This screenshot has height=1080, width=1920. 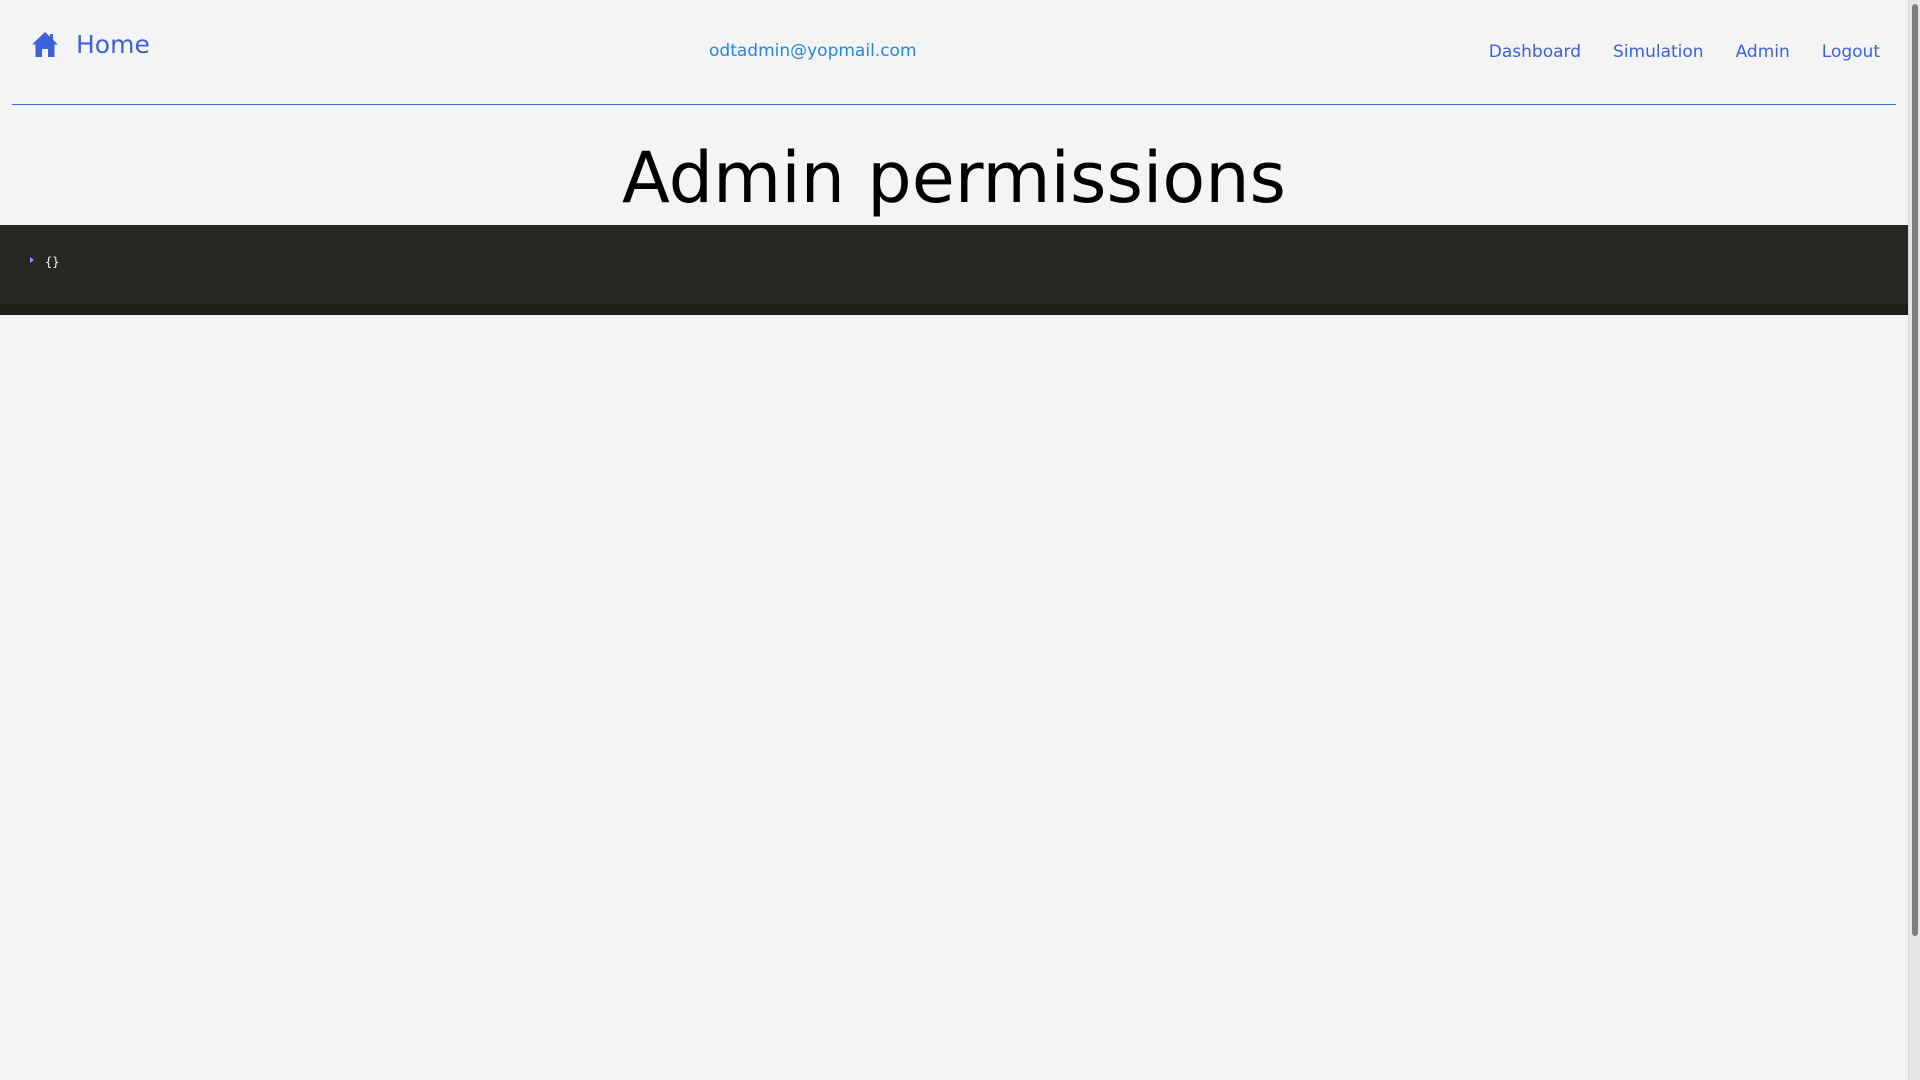 What do you see at coordinates (52, 262) in the screenshot?
I see `json-root-value: {}` at bounding box center [52, 262].